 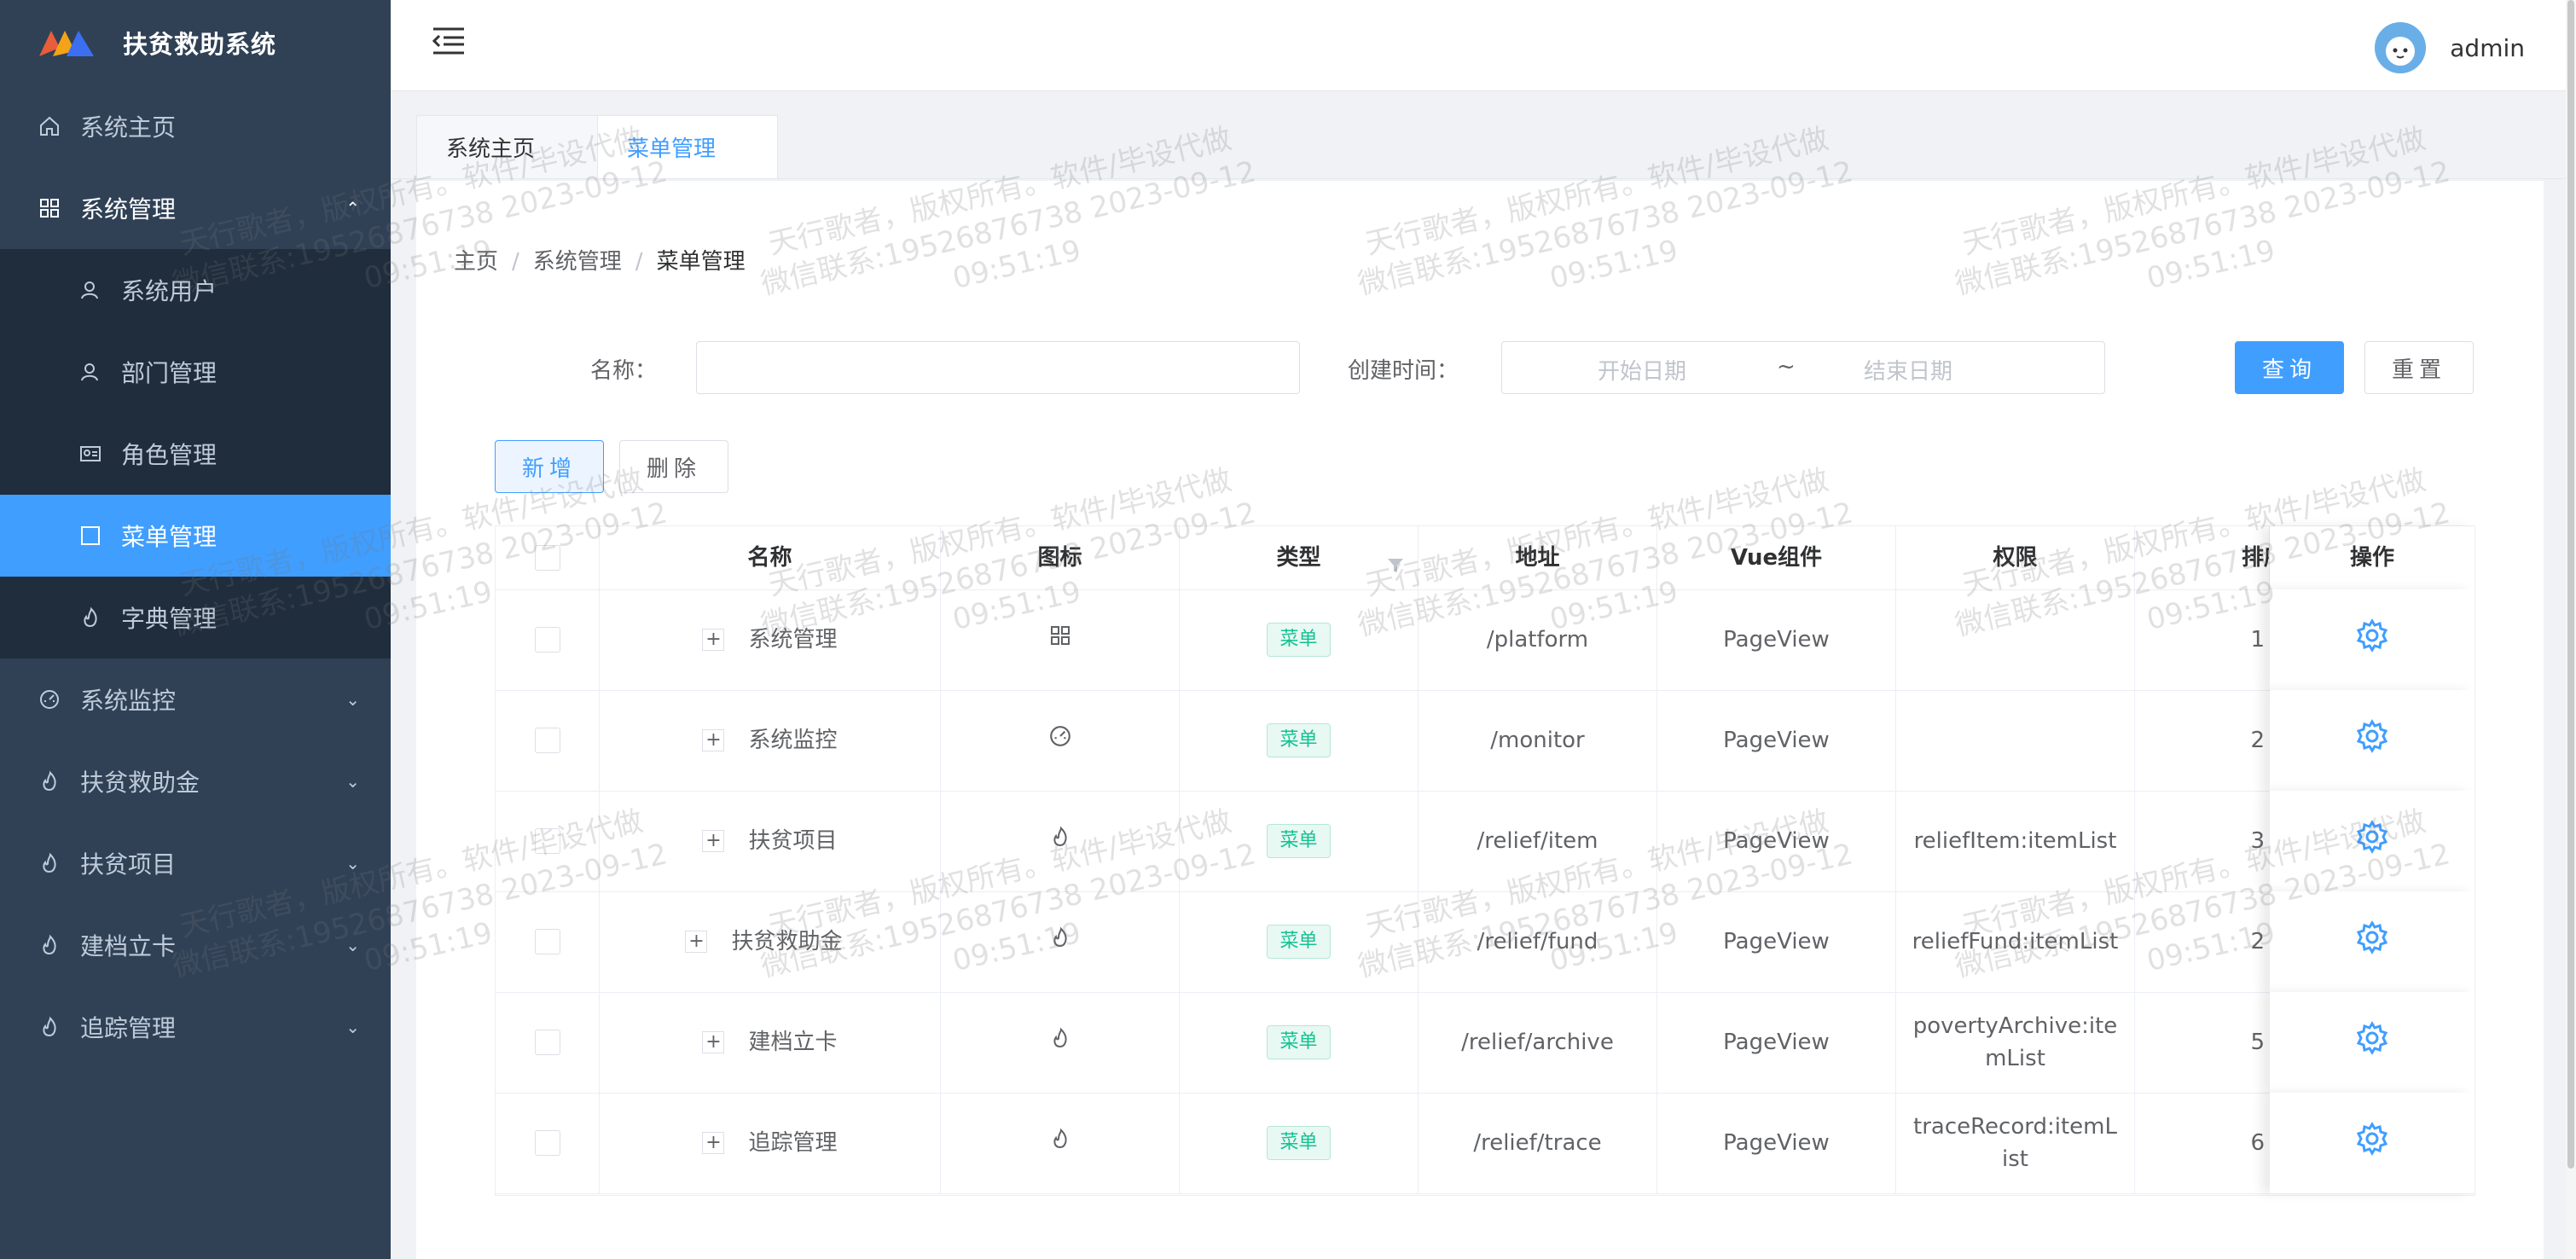 I want to click on collapse-menu-icon, so click(x=449, y=41).